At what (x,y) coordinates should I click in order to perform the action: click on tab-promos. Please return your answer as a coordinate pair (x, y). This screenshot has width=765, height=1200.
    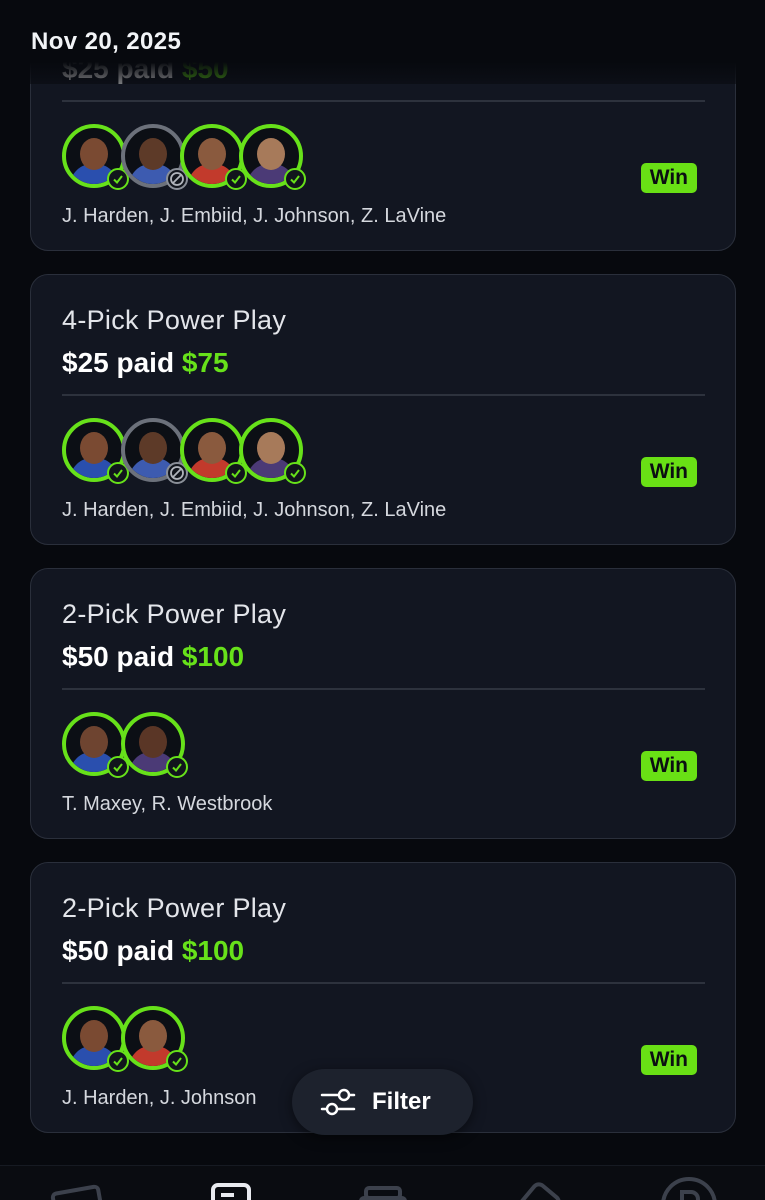
    Looking at the image, I should click on (540, 1191).